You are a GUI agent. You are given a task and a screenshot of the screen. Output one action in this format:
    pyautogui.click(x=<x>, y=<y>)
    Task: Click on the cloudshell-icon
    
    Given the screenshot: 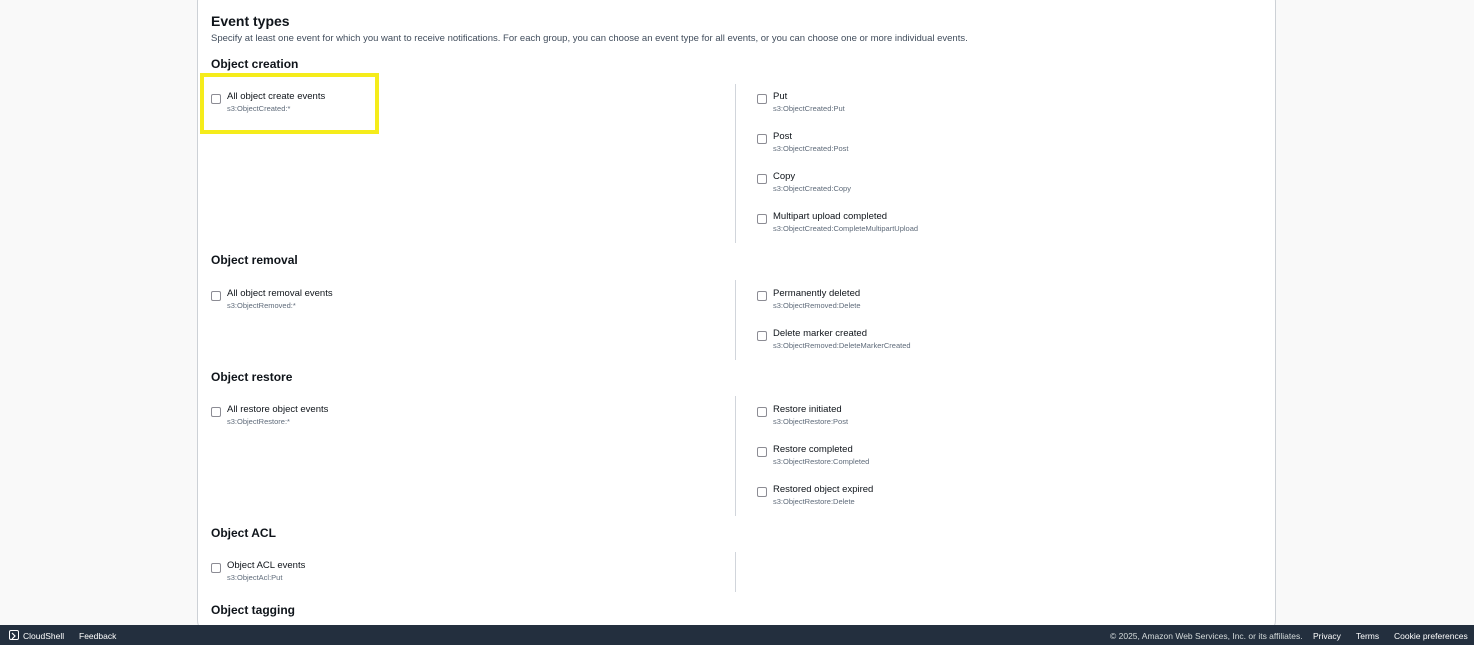 What is the action you would take?
    pyautogui.click(x=14, y=635)
    